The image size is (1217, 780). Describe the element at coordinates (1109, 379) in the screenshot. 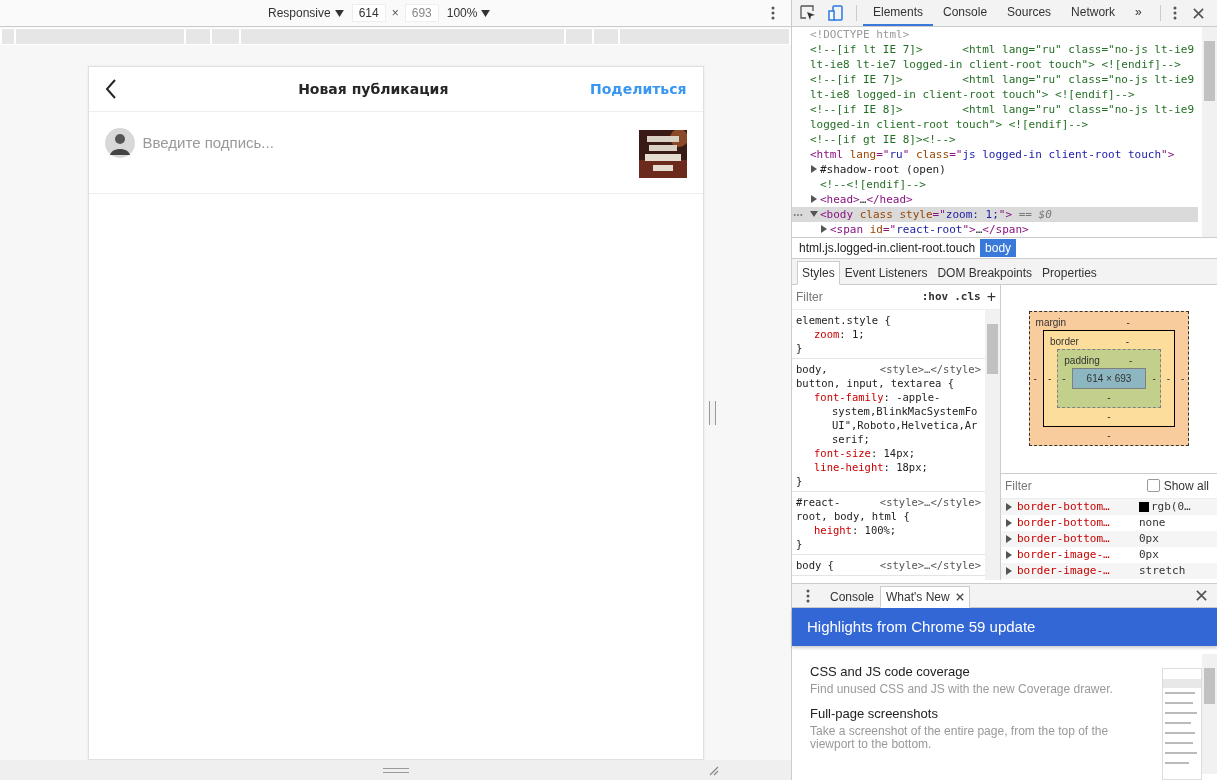

I see `content-box: 614 × 693` at that location.